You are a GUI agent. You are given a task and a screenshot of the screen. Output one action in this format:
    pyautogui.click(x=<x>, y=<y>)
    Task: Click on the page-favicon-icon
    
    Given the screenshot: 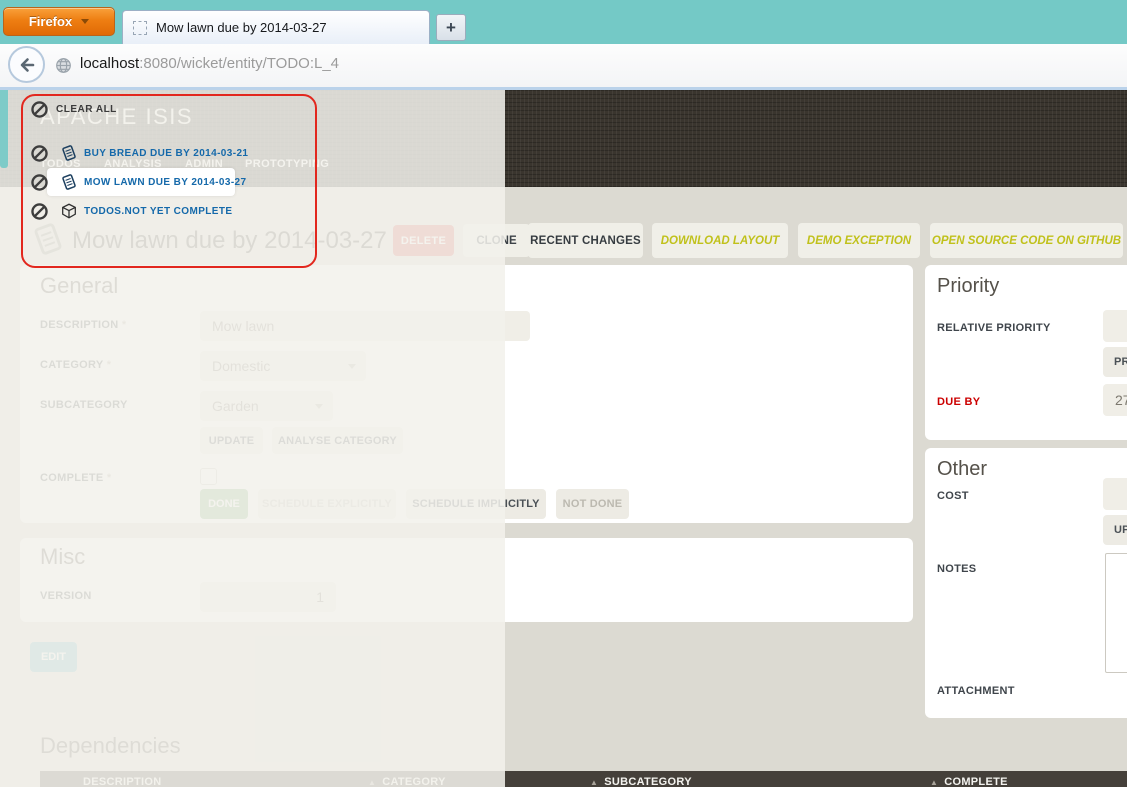 What is the action you would take?
    pyautogui.click(x=140, y=27)
    